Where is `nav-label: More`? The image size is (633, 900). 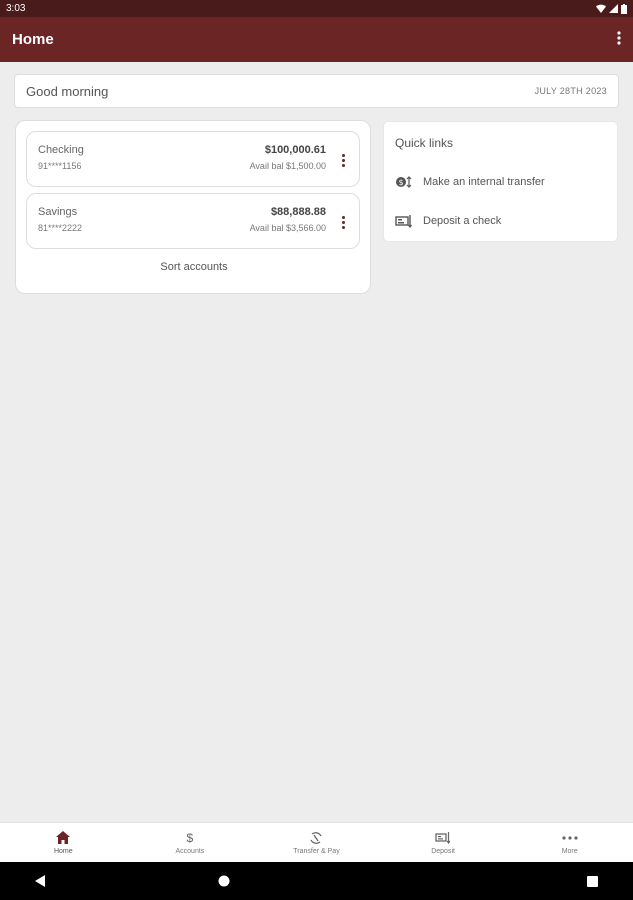
nav-label: More is located at coordinates (569, 851).